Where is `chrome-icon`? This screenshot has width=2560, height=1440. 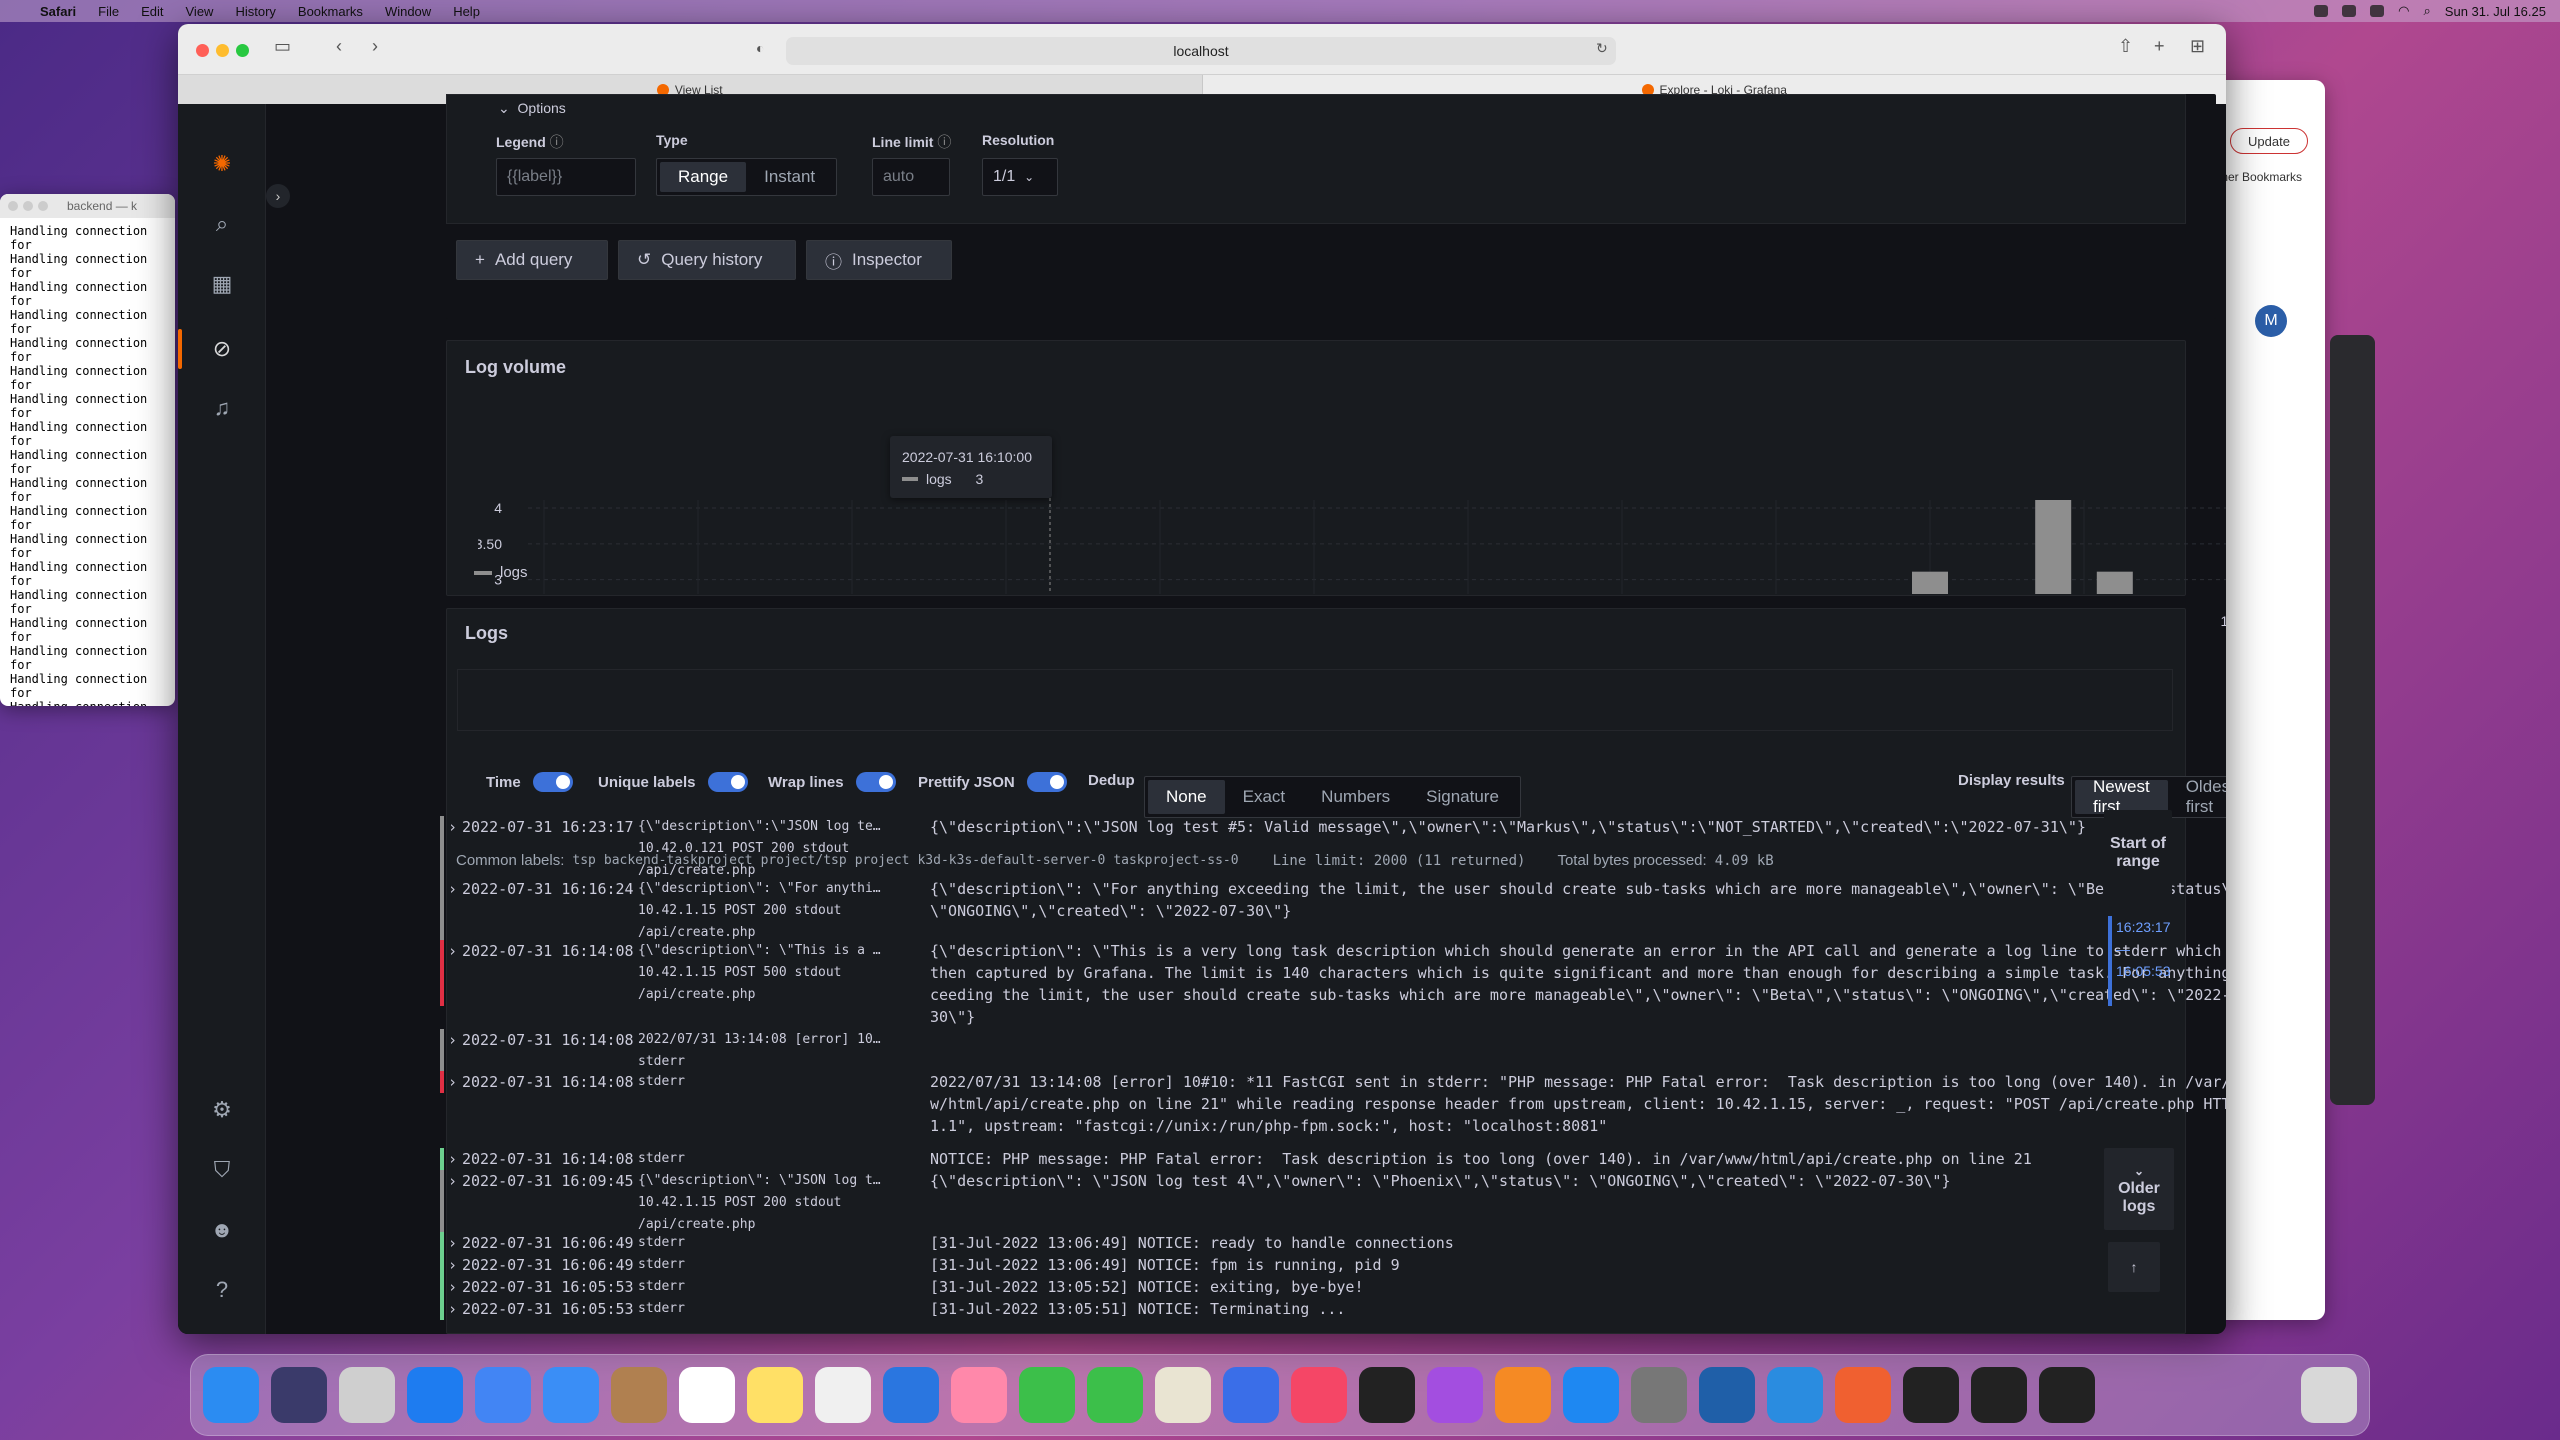 chrome-icon is located at coordinates (503, 1395).